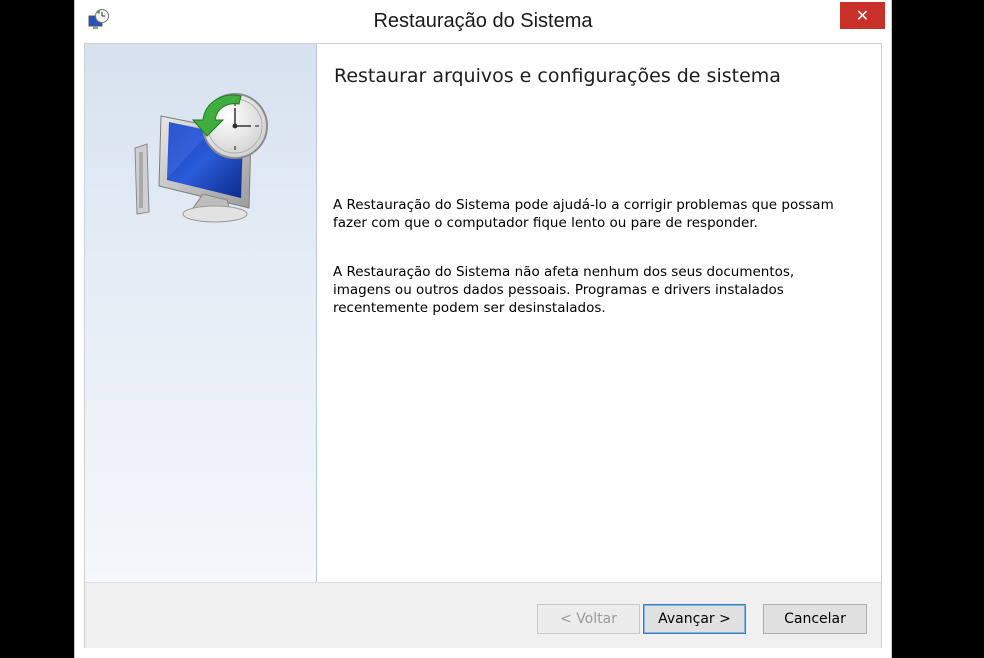 The image size is (984, 658). I want to click on title-bar: Restauração do Sistema ✕, so click(483, 21).